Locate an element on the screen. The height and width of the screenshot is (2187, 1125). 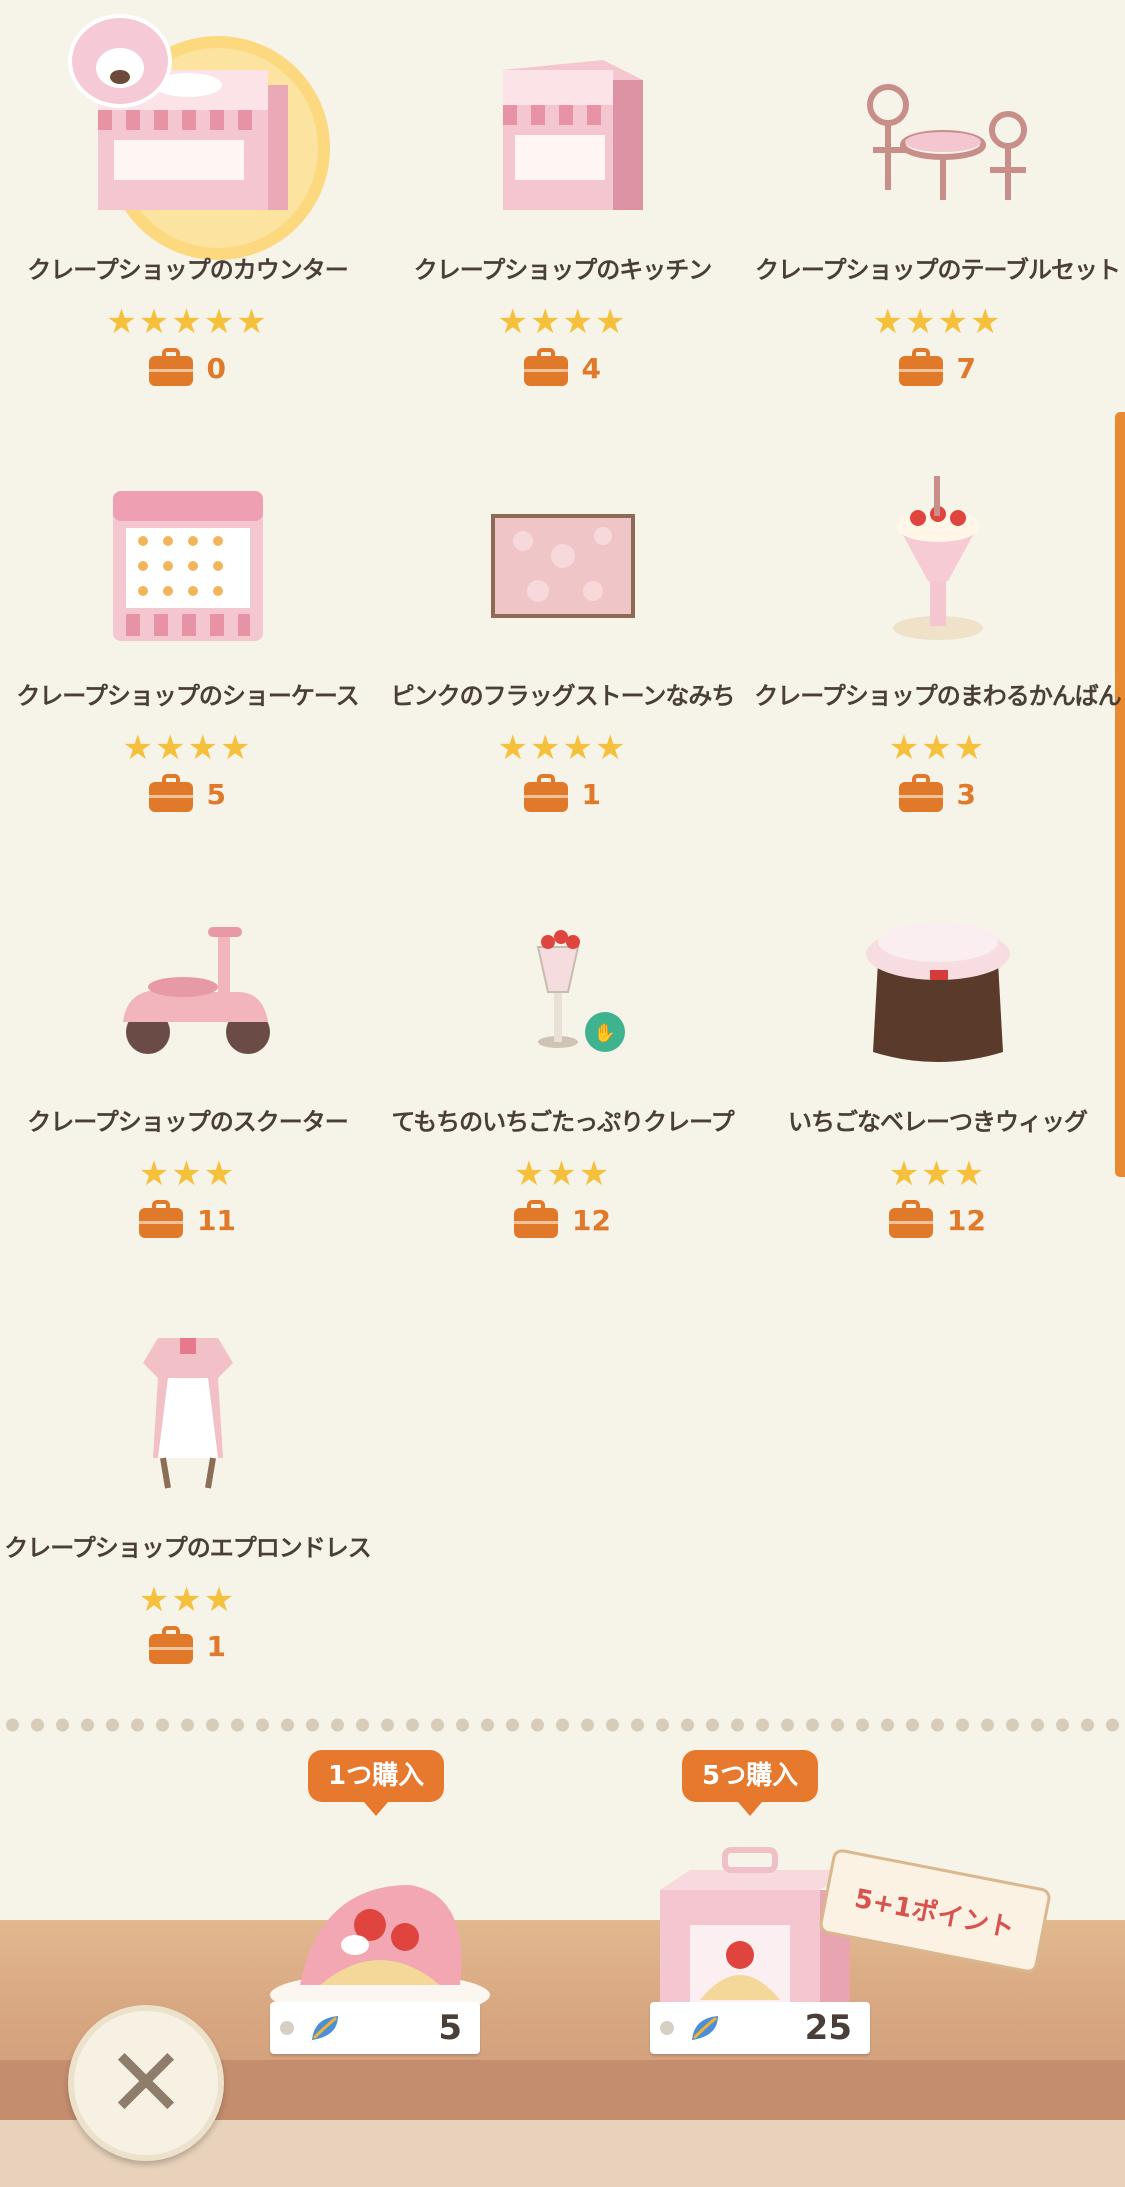
price-value: 25 is located at coordinates (828, 2028).